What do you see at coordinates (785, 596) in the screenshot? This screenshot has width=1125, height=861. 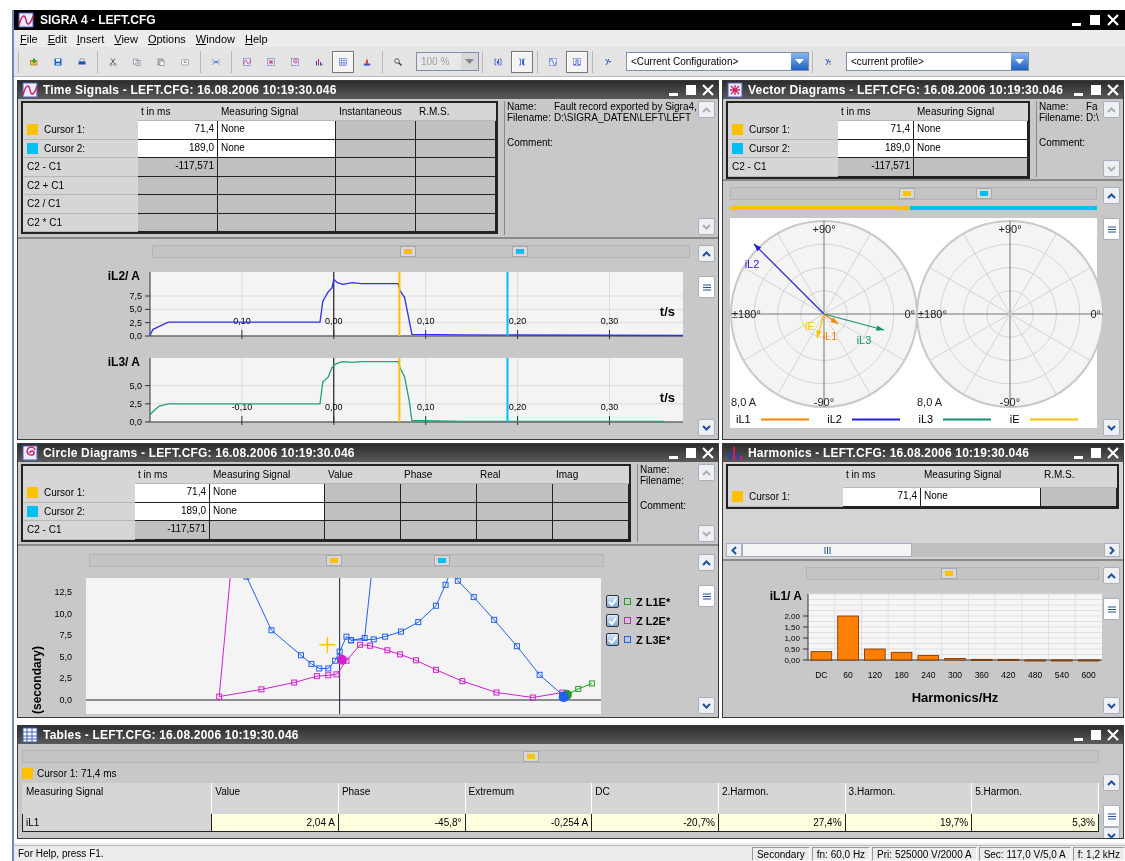 I see `axis-title: iL1/ A` at bounding box center [785, 596].